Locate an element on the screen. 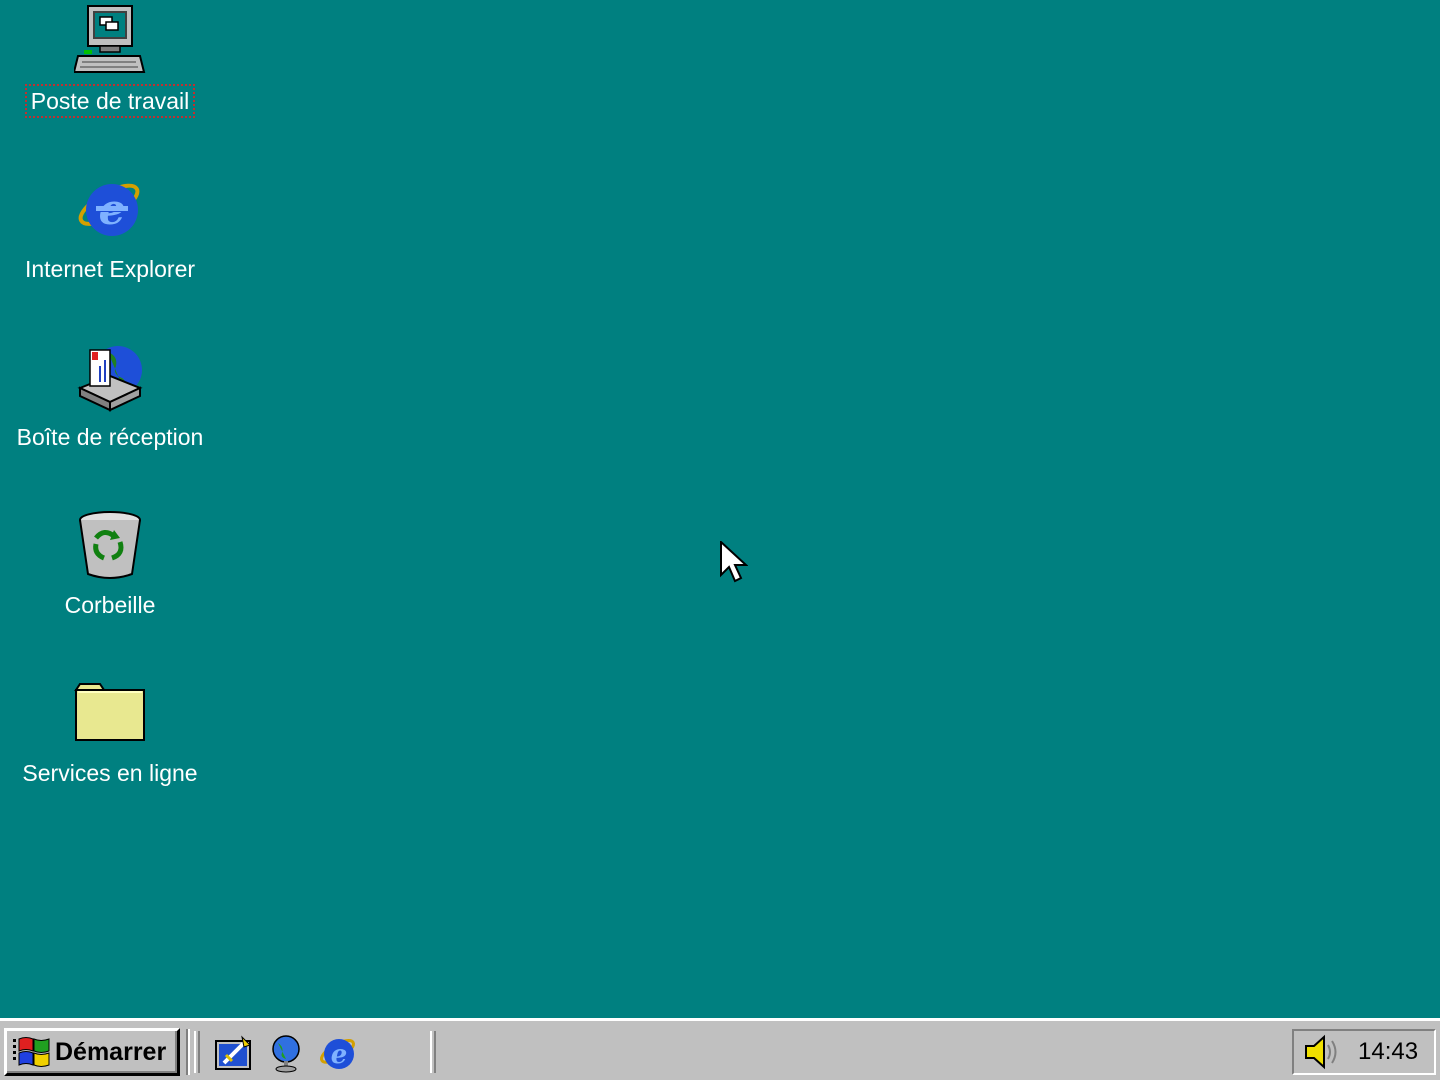  inbox-icon is located at coordinates (110, 379).